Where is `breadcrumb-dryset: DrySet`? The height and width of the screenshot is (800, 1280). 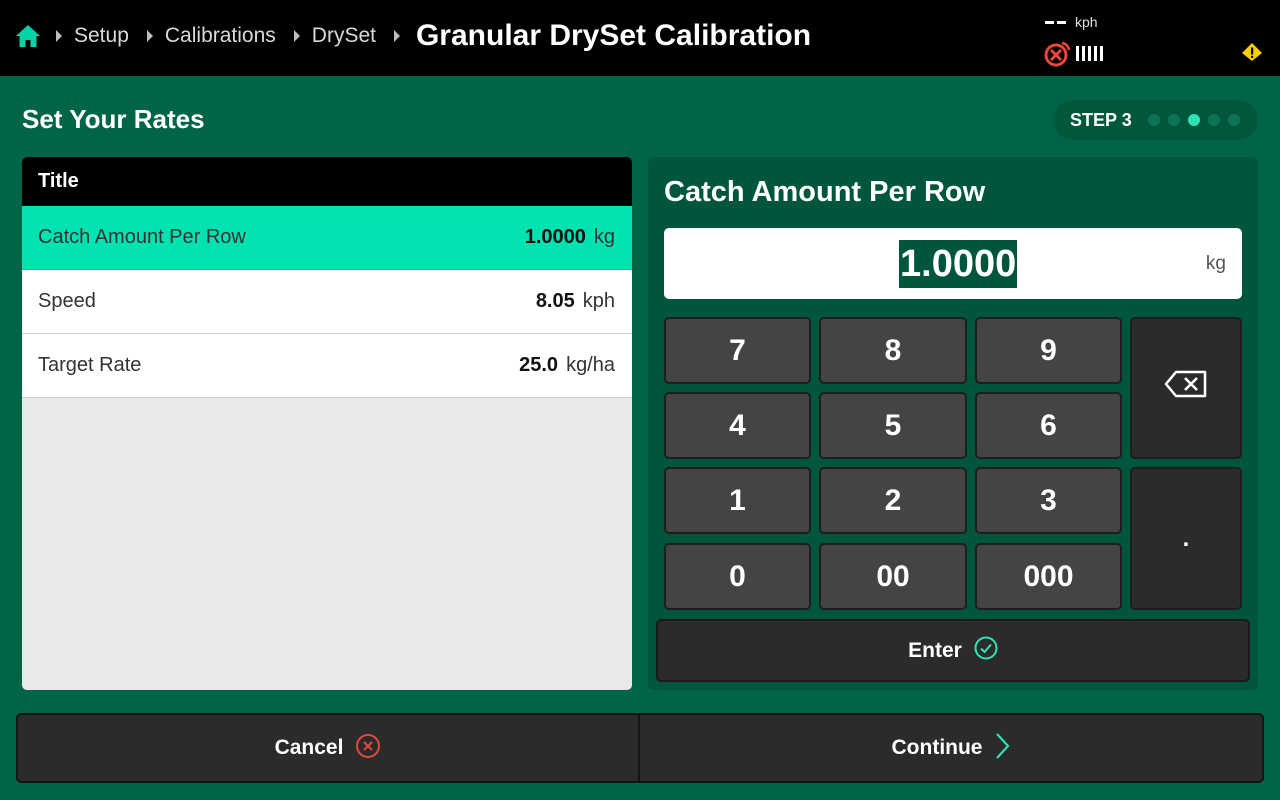
breadcrumb-dryset: DrySet is located at coordinates (344, 36).